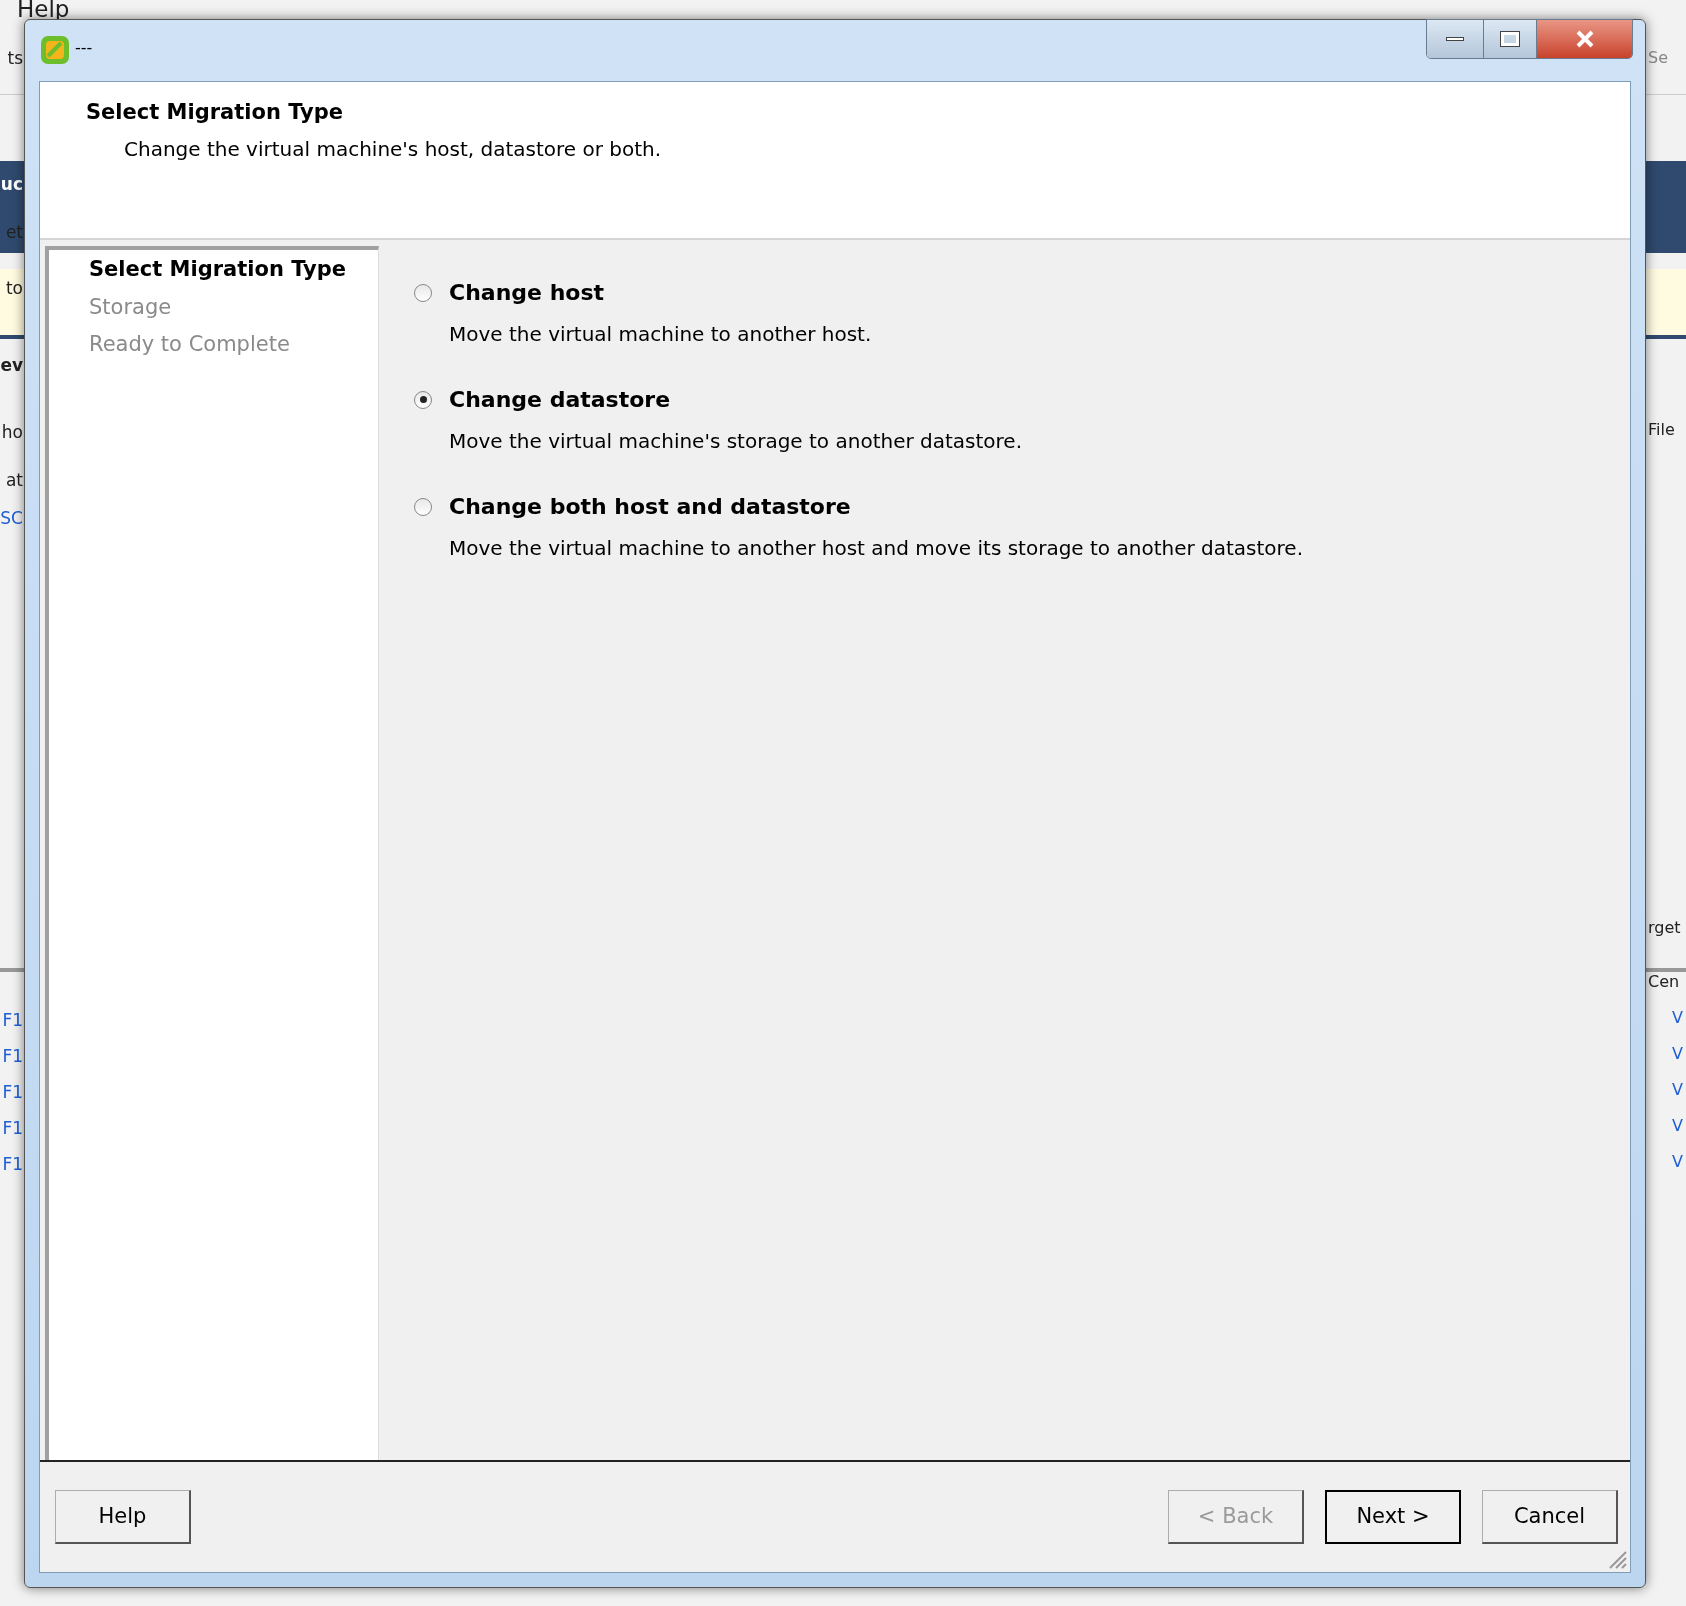  I want to click on maximize-icon, so click(1510, 39).